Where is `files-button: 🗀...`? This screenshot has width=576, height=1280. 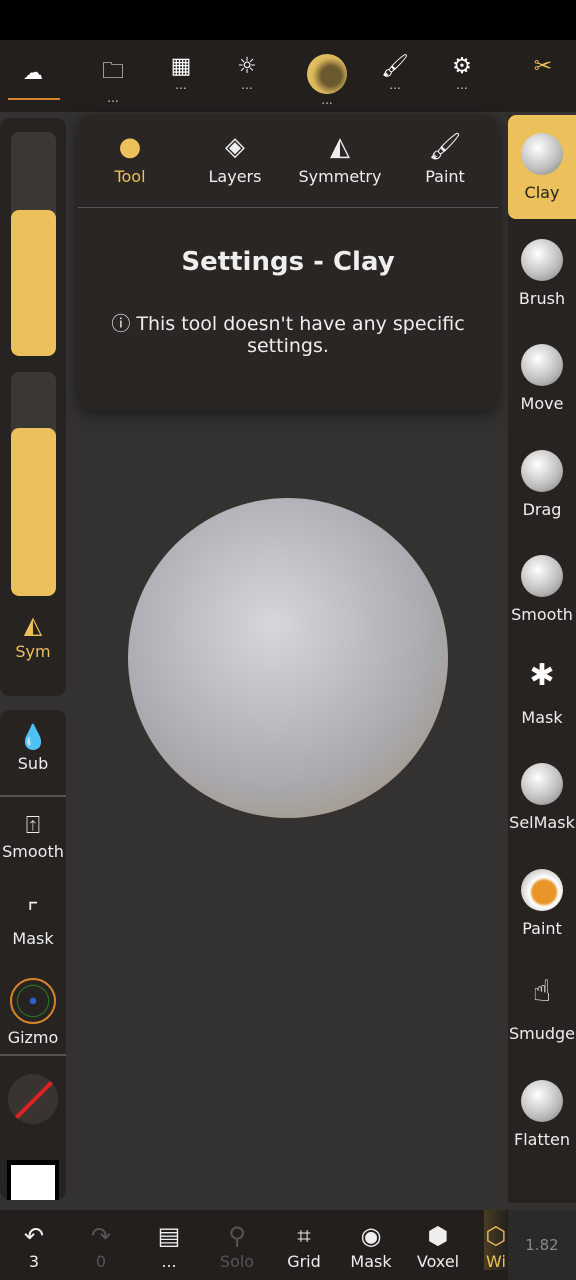
files-button: 🗀... is located at coordinates (113, 79).